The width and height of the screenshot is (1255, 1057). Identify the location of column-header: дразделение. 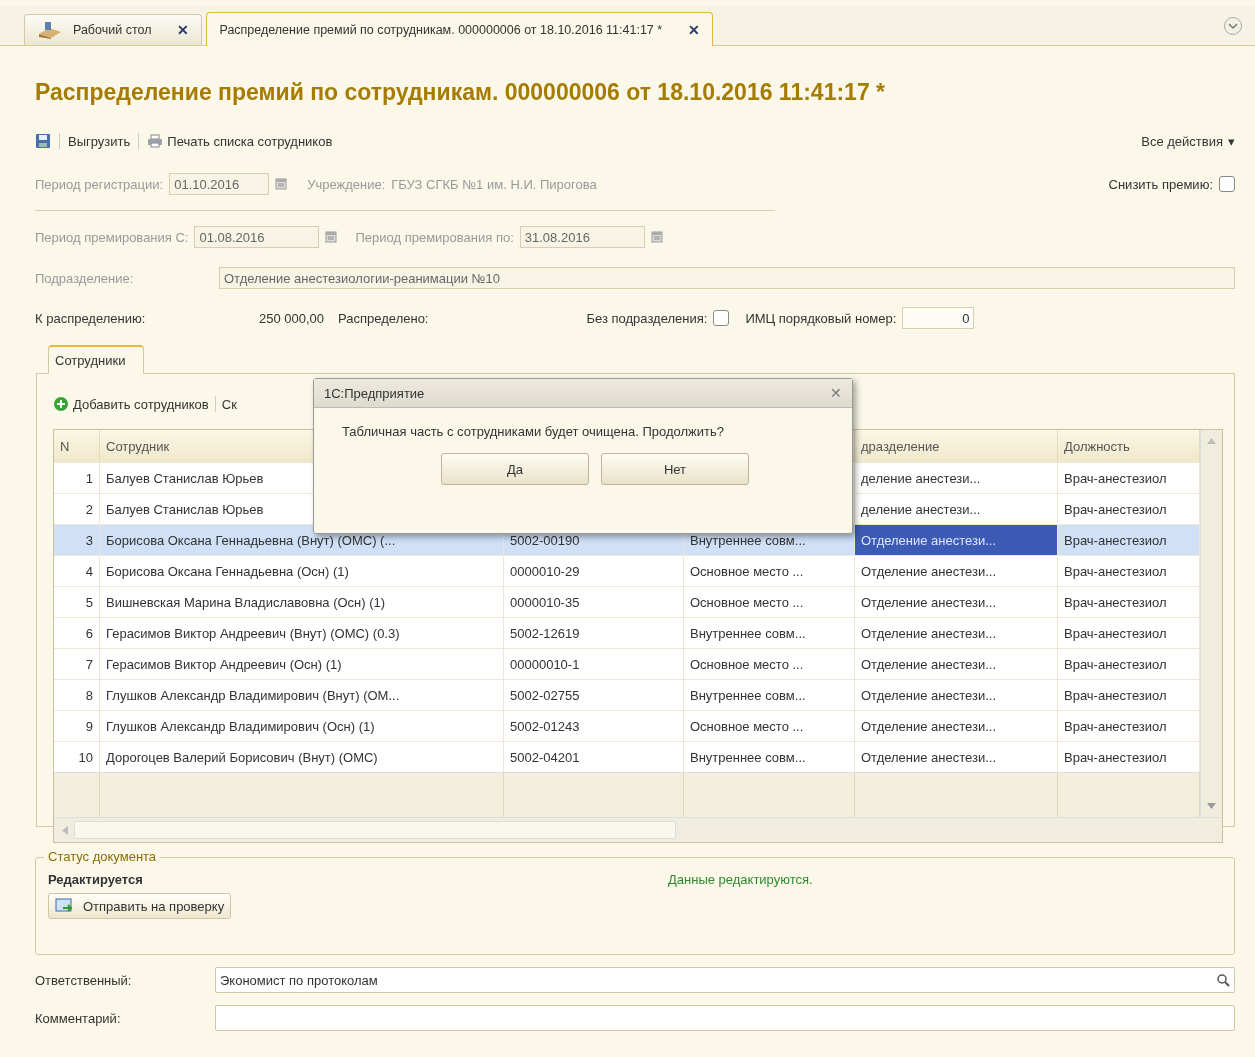
(956, 446).